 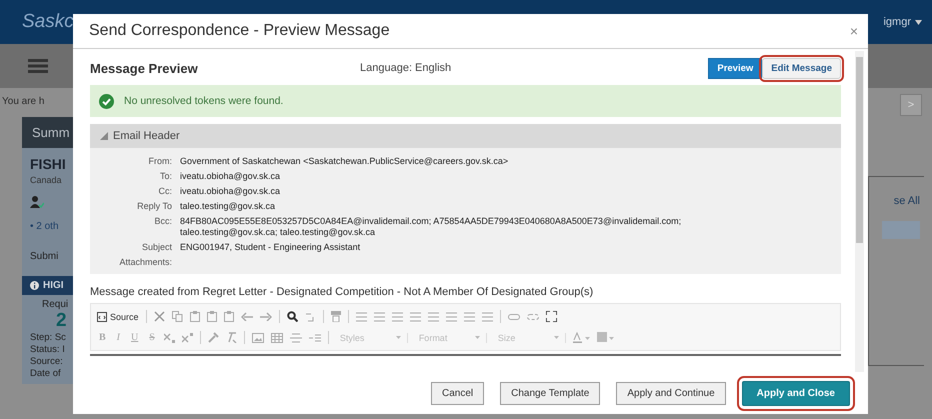 What do you see at coordinates (550, 393) in the screenshot?
I see `dialog-button: Change Template` at bounding box center [550, 393].